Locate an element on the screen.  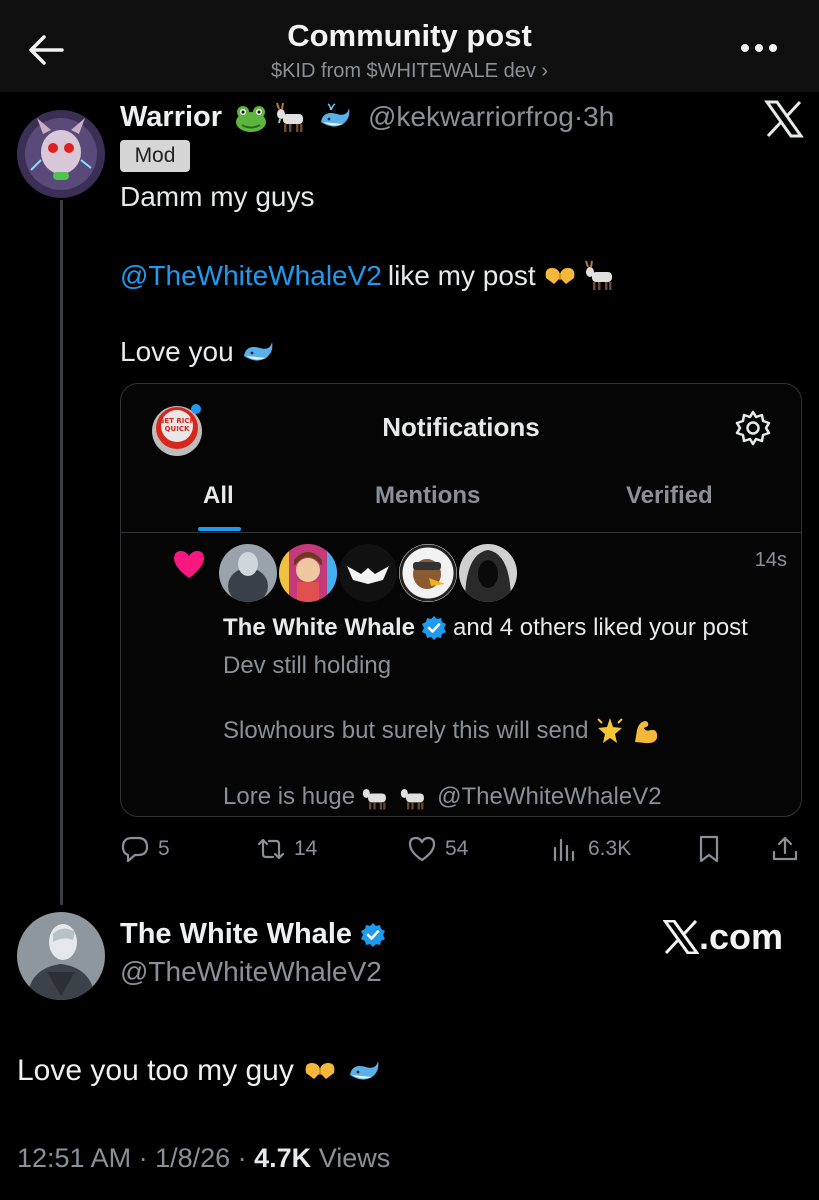
divider is located at coordinates (461, 532).